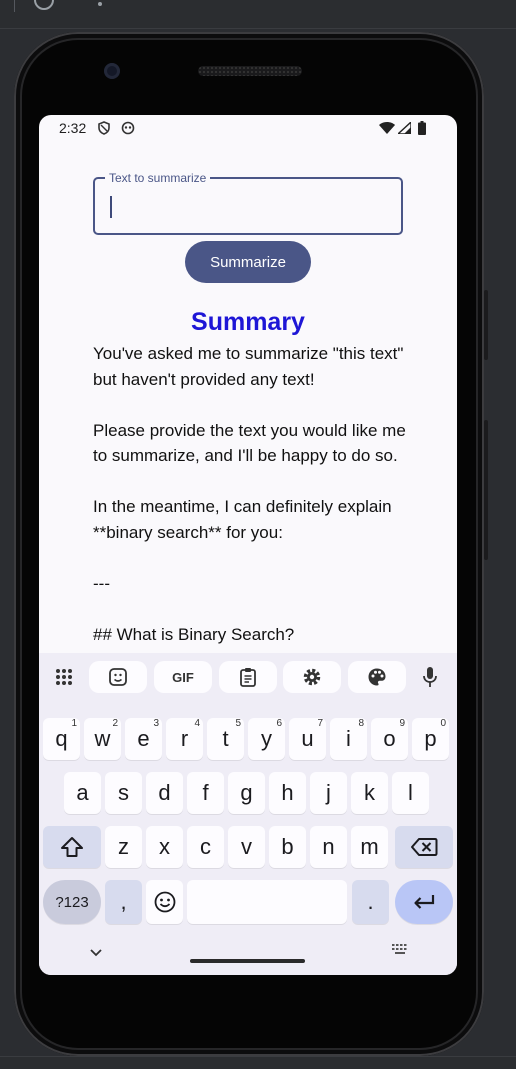 The height and width of the screenshot is (1069, 516). What do you see at coordinates (443, 723) in the screenshot?
I see `key-hint: 0` at bounding box center [443, 723].